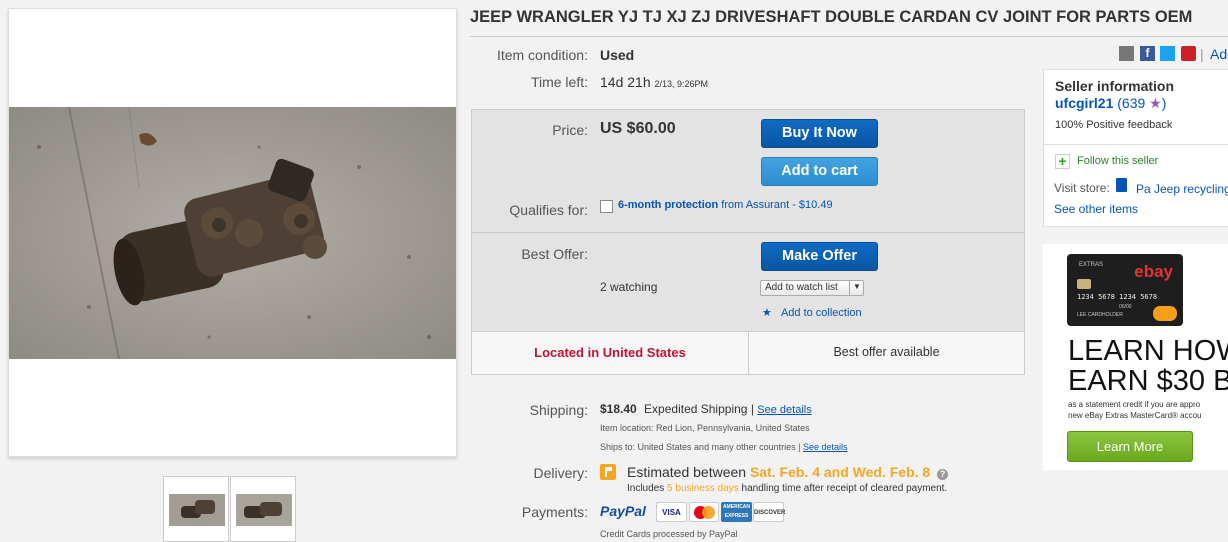  Describe the element at coordinates (1114, 125) in the screenshot. I see `positive-feedback: 100% Positive feedback` at that location.